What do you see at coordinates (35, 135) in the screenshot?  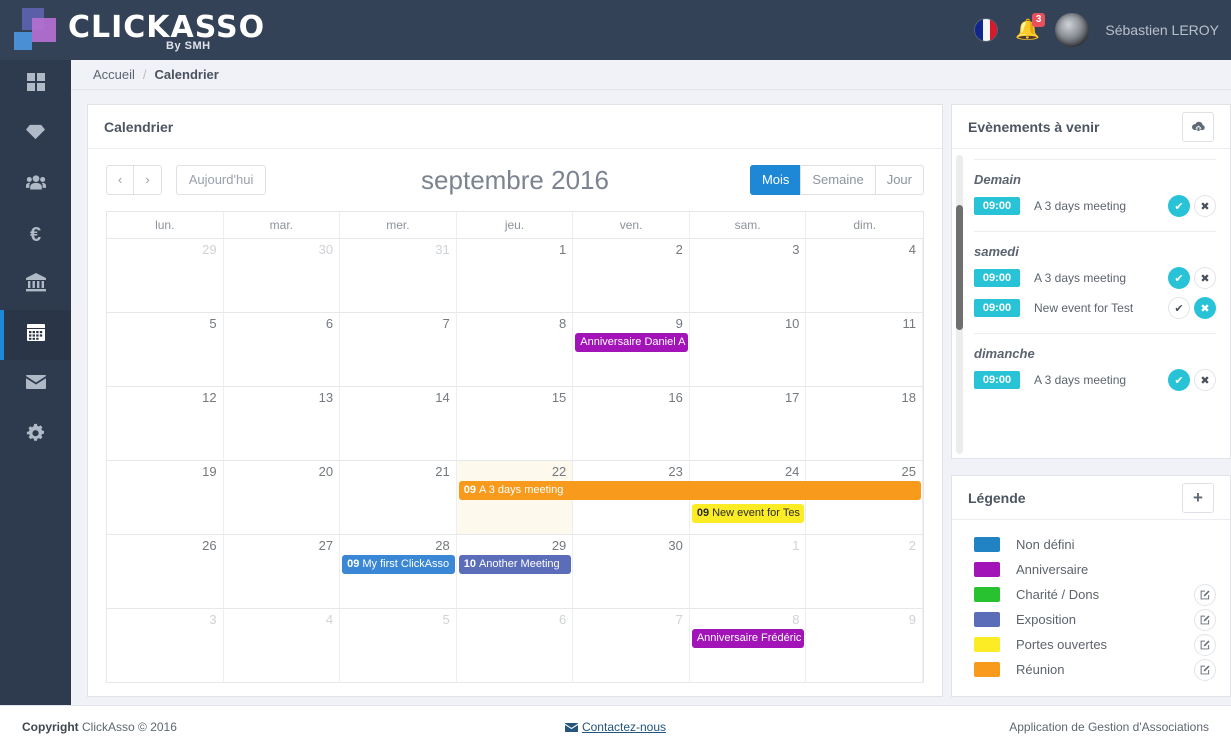 I see `sidebar-item-membership` at bounding box center [35, 135].